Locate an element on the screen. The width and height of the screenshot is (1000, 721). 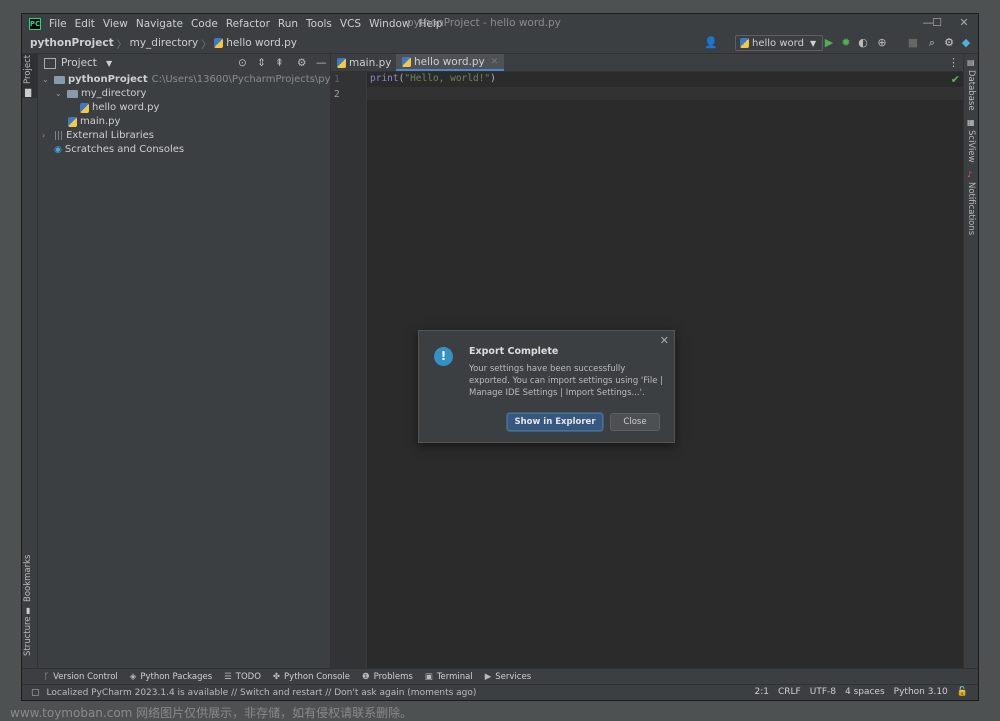
bookmark-icon: ▮ is located at coordinates (28, 610).